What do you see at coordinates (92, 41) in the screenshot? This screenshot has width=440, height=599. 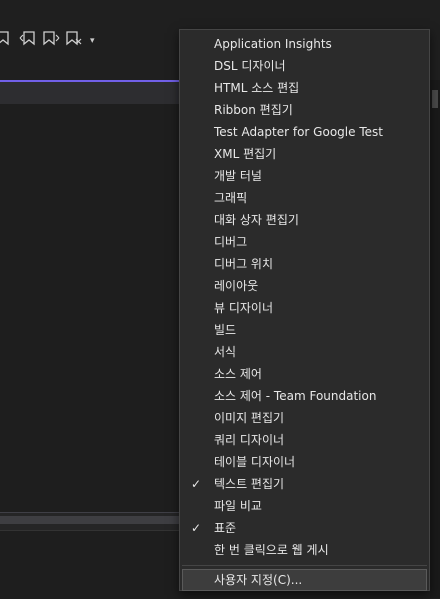 I see `toolbar-overflow-icon: ▾` at bounding box center [92, 41].